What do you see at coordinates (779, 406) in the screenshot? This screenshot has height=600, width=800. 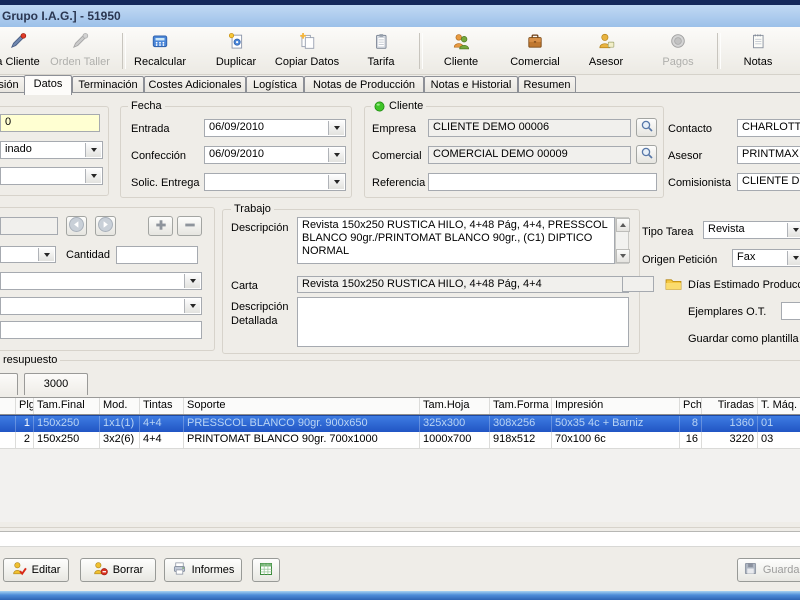 I see `col-t-maq: T. Máq.` at bounding box center [779, 406].